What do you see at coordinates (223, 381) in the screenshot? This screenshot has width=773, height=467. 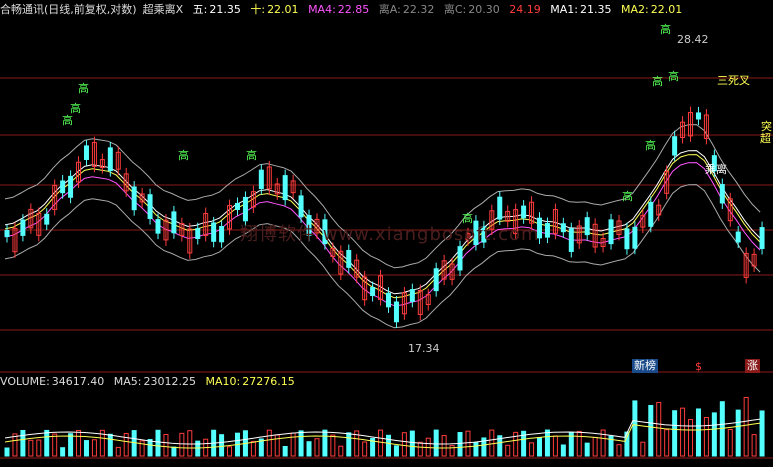 I see `ma10-label: MA10:` at bounding box center [223, 381].